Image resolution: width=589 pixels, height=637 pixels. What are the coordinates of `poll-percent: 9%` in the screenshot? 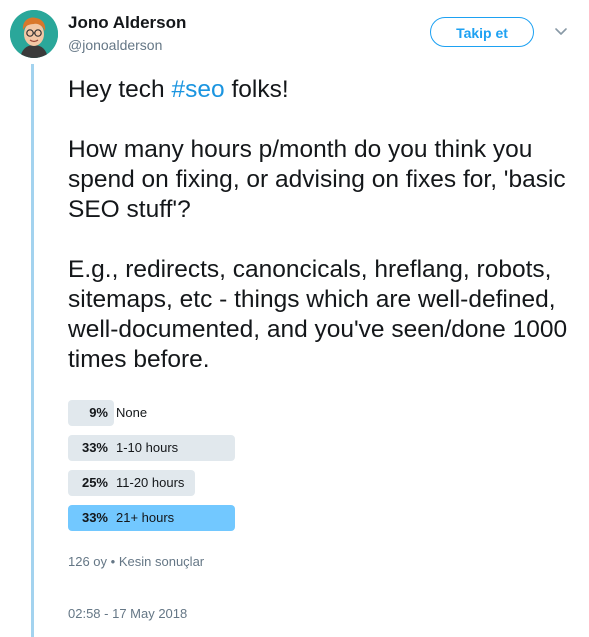 It's located at (98, 412).